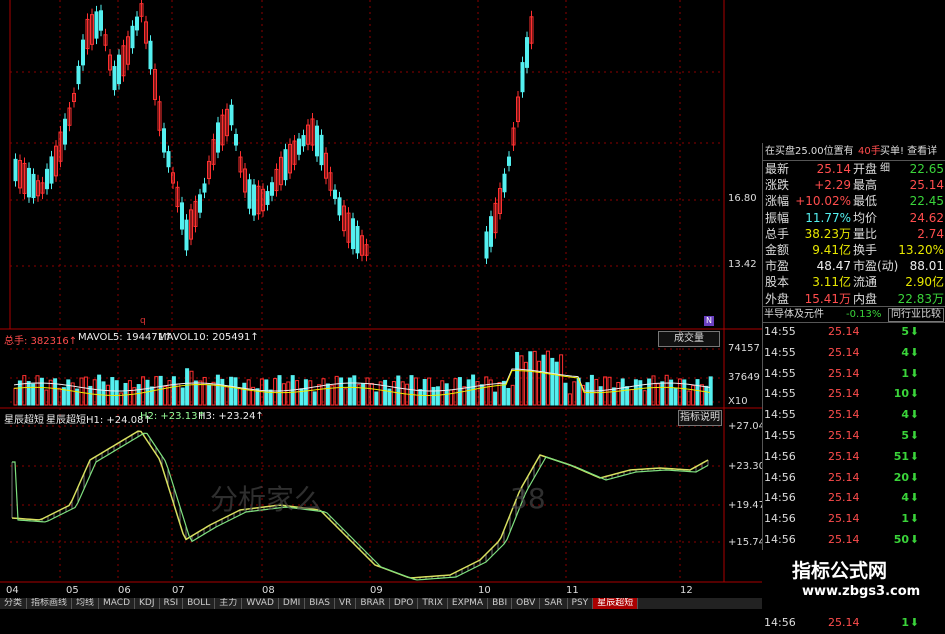  I want to click on quote-value: +2.29, so click(832, 185).